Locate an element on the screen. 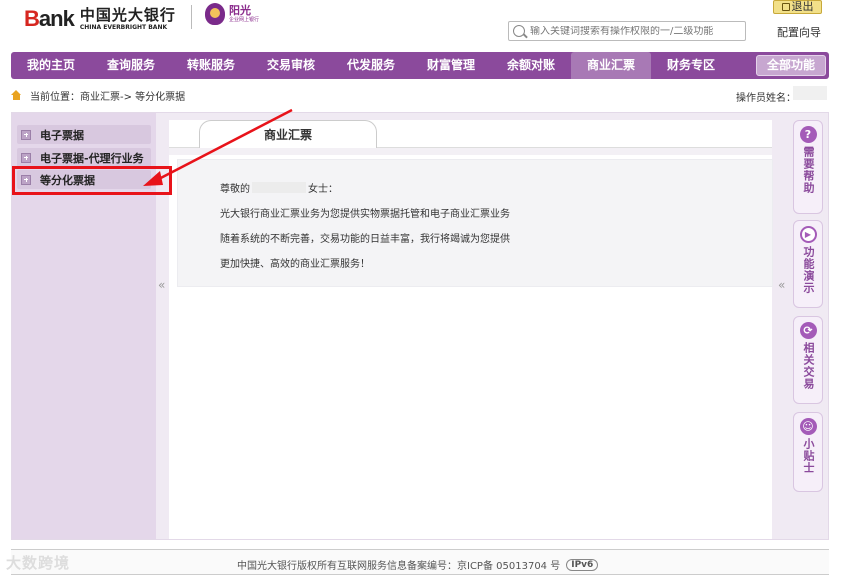 The image size is (847, 579). watermark: 大数跨境 is located at coordinates (38, 563).